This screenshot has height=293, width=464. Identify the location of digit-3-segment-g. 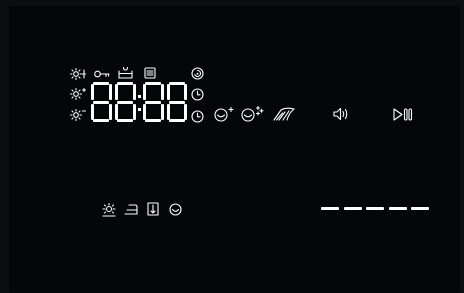
(153, 102).